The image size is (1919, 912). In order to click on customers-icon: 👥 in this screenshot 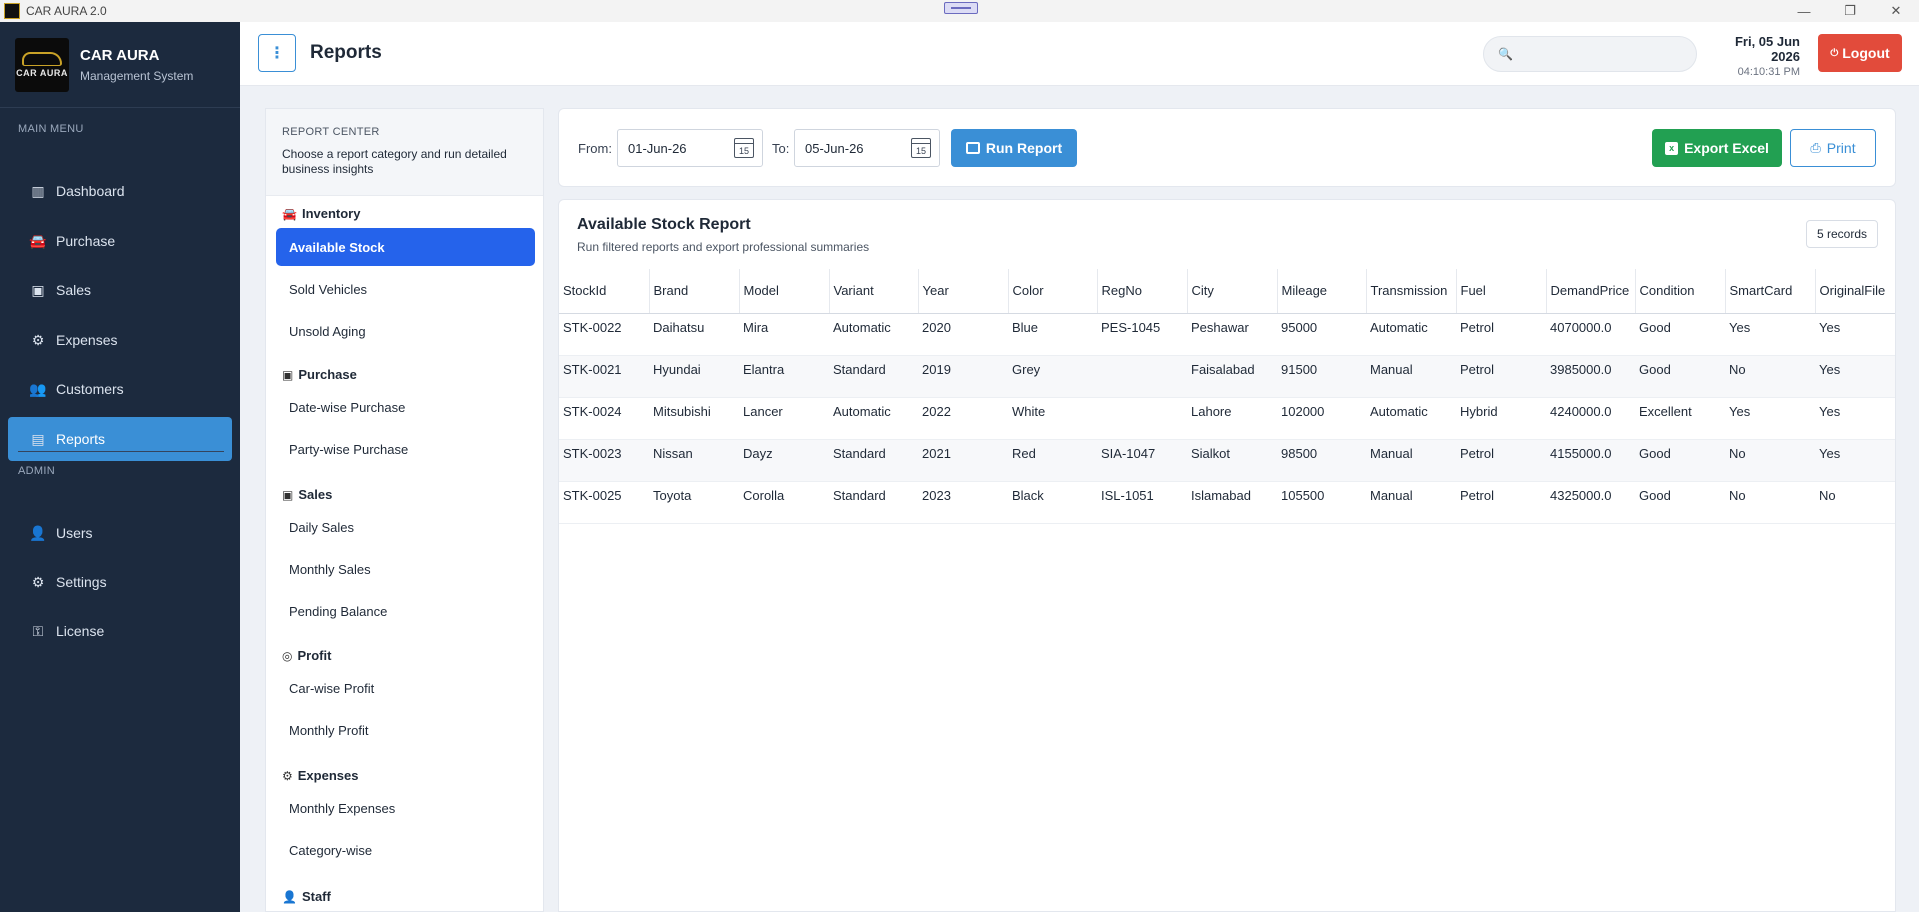, I will do `click(38, 388)`.